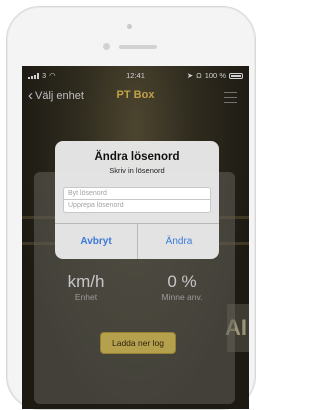  I want to click on earpiece-speaker, so click(138, 47).